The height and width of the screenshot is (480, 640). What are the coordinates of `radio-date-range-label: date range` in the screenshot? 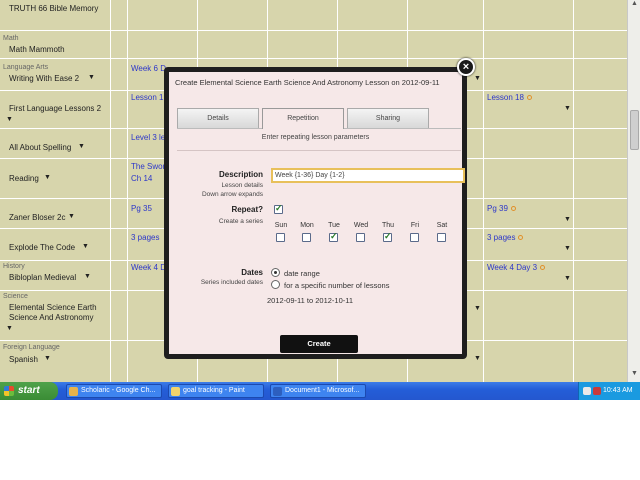 It's located at (302, 273).